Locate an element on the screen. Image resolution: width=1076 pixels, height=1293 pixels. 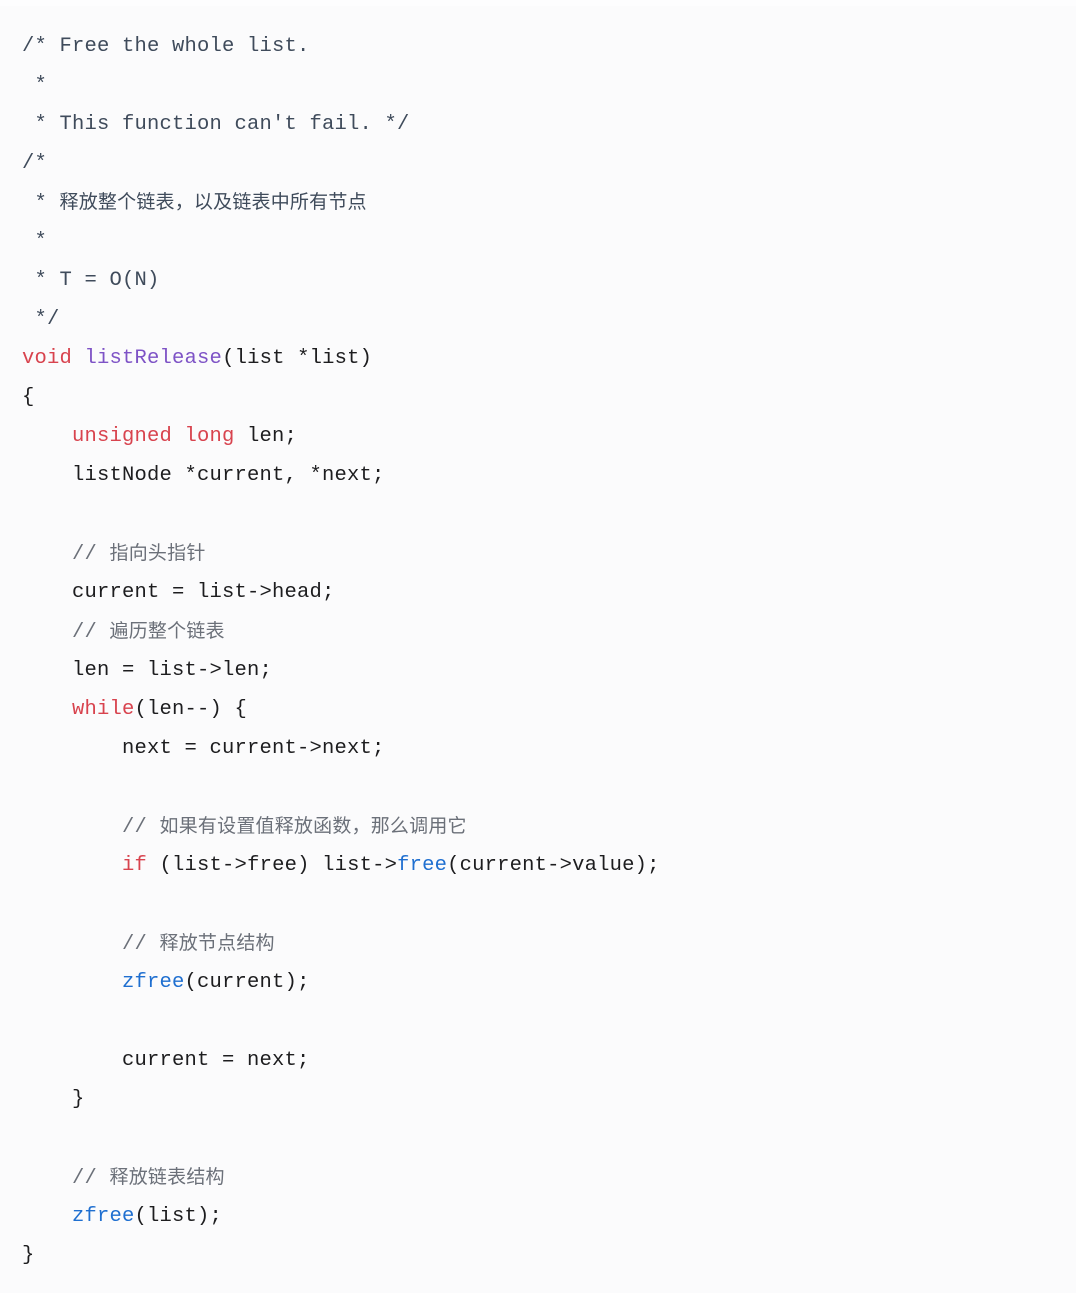
code-token-plain: listNode *current, *next; is located at coordinates (203, 475).